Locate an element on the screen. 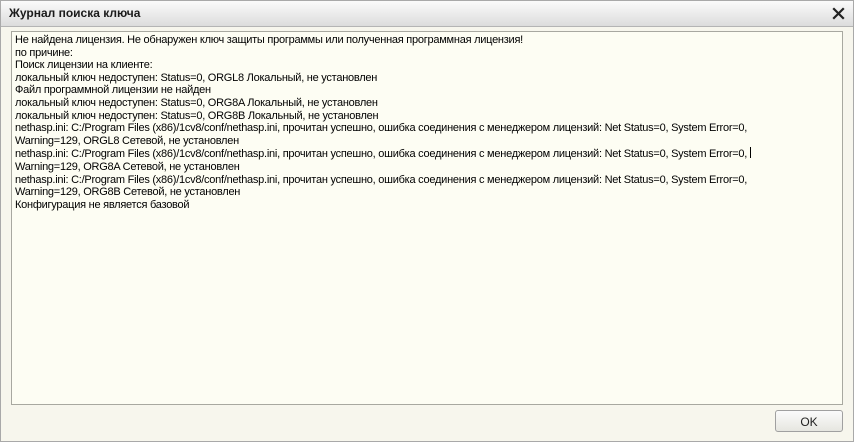 The width and height of the screenshot is (854, 442). close-button is located at coordinates (838, 13).